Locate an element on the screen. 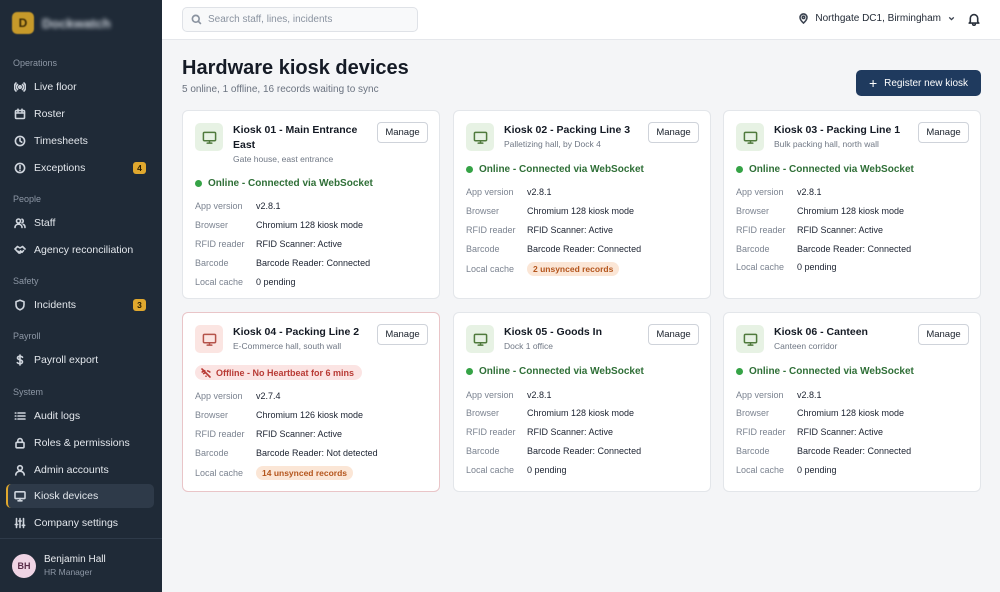 Image resolution: width=1000 pixels, height=592 pixels. sidebar-item-label: Admin accounts is located at coordinates (71, 470).